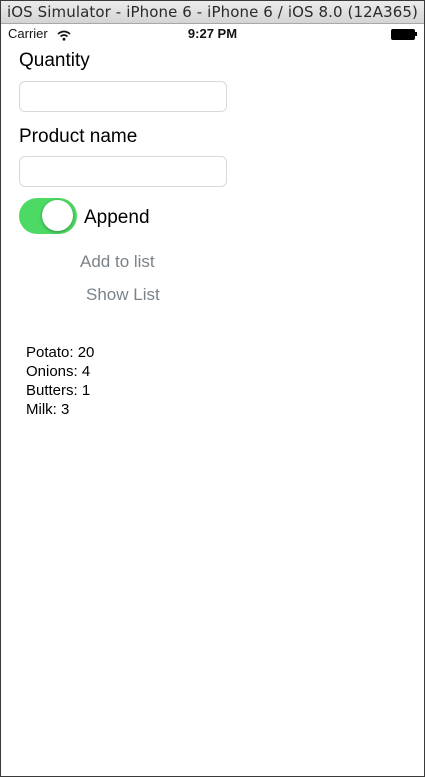 The width and height of the screenshot is (425, 777). I want to click on status-bar: Carrier 9:27 PM, so click(212, 34).